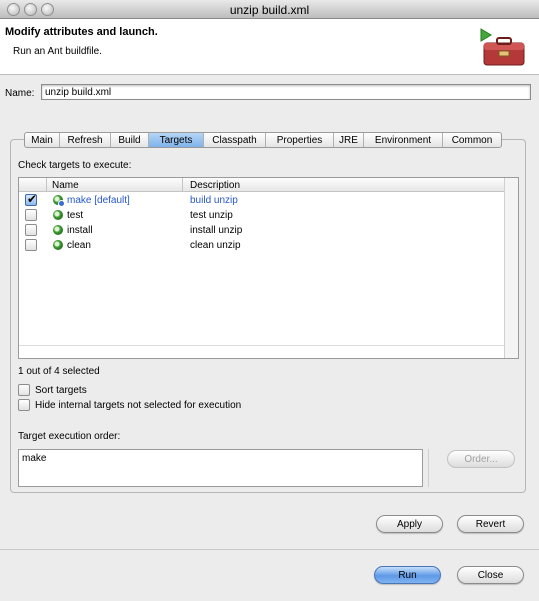 The width and height of the screenshot is (539, 601). Describe the element at coordinates (24, 405) in the screenshot. I see `hide-internal-checkbox` at that location.